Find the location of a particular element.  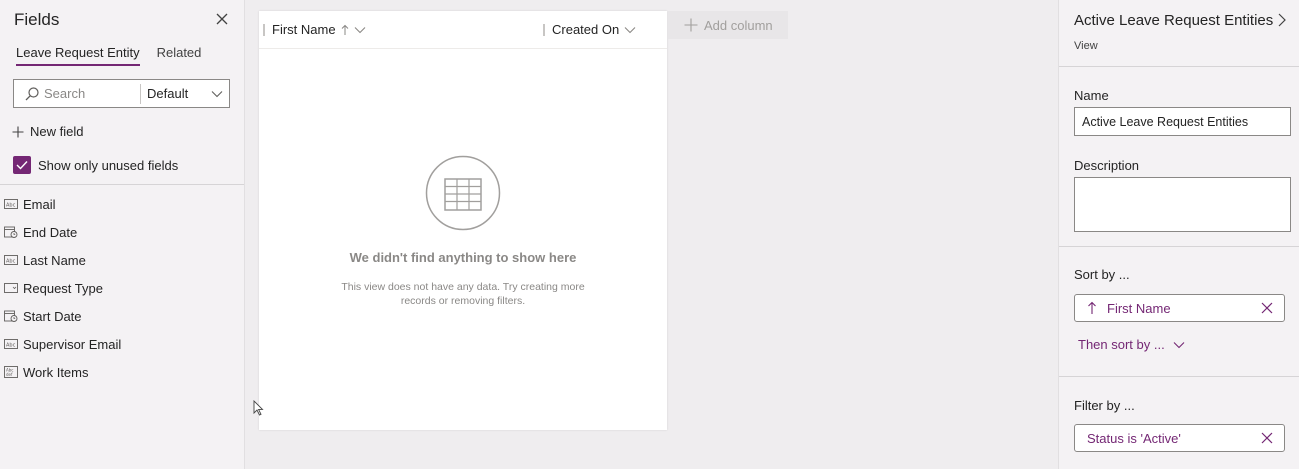

empty-table-icon is located at coordinates (463, 193).